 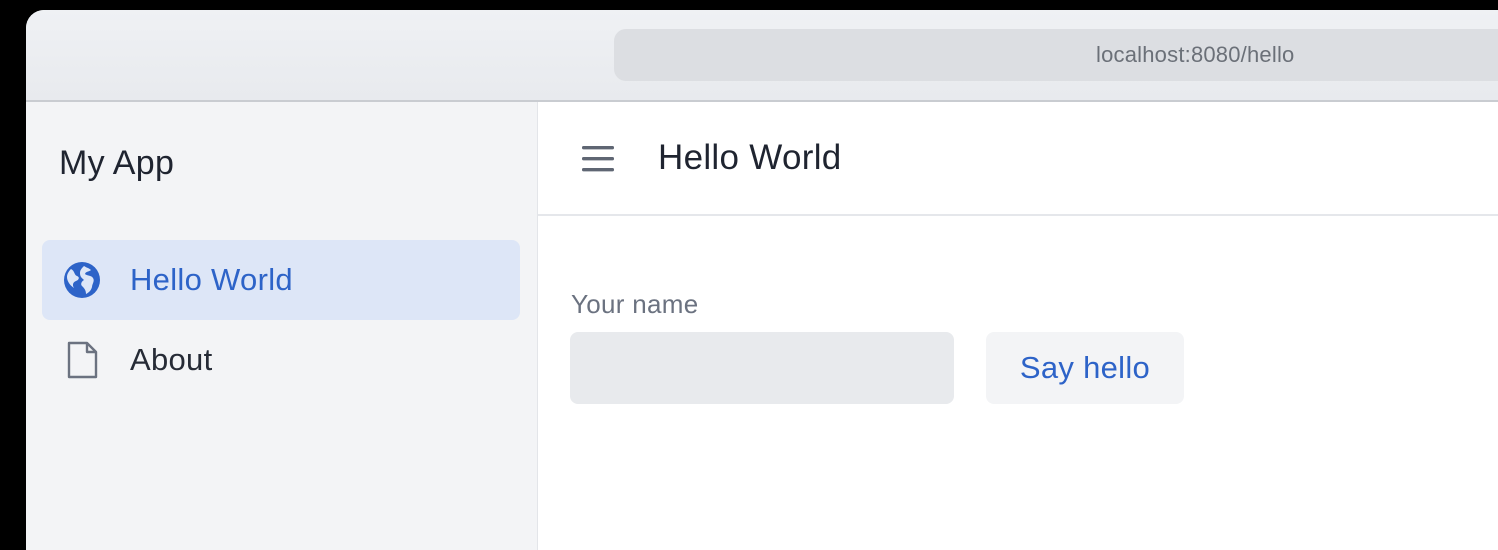 I want to click on page-title: Hello World, so click(x=750, y=157).